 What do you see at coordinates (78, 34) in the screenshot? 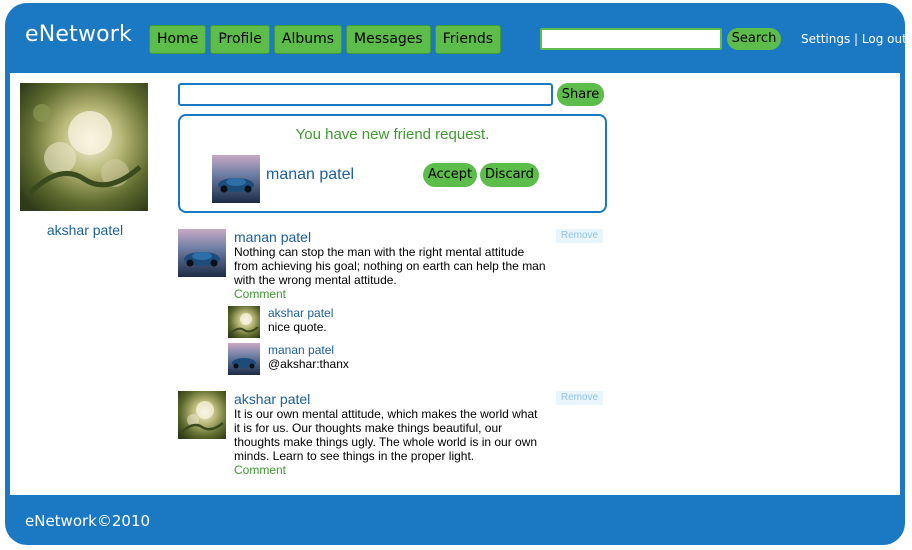
I see `site-logo: eNetwork` at bounding box center [78, 34].